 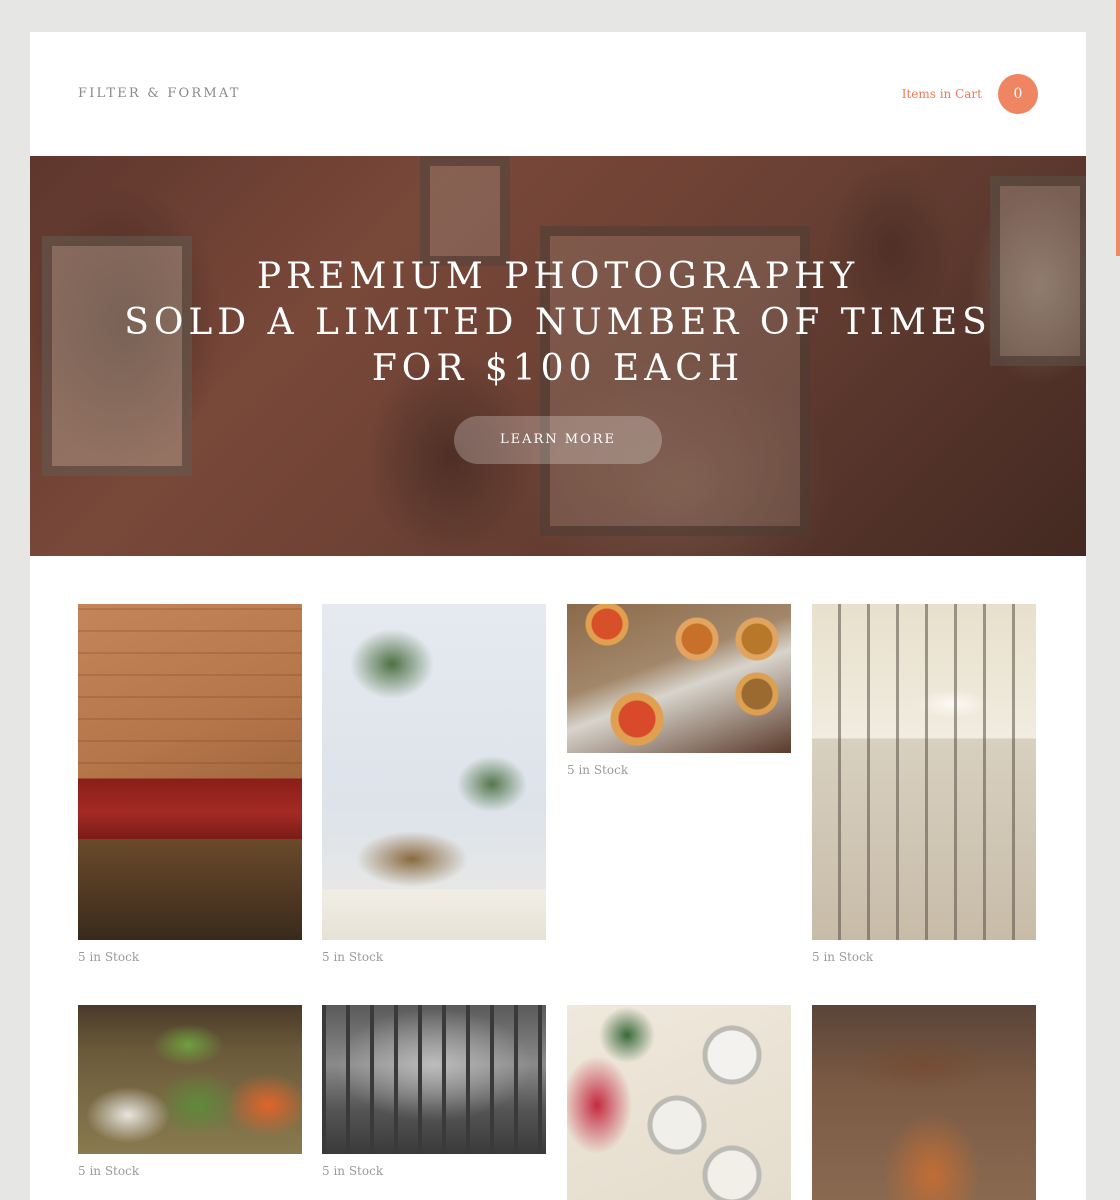 I want to click on product-image-palm-trees-beach, so click(x=434, y=772).